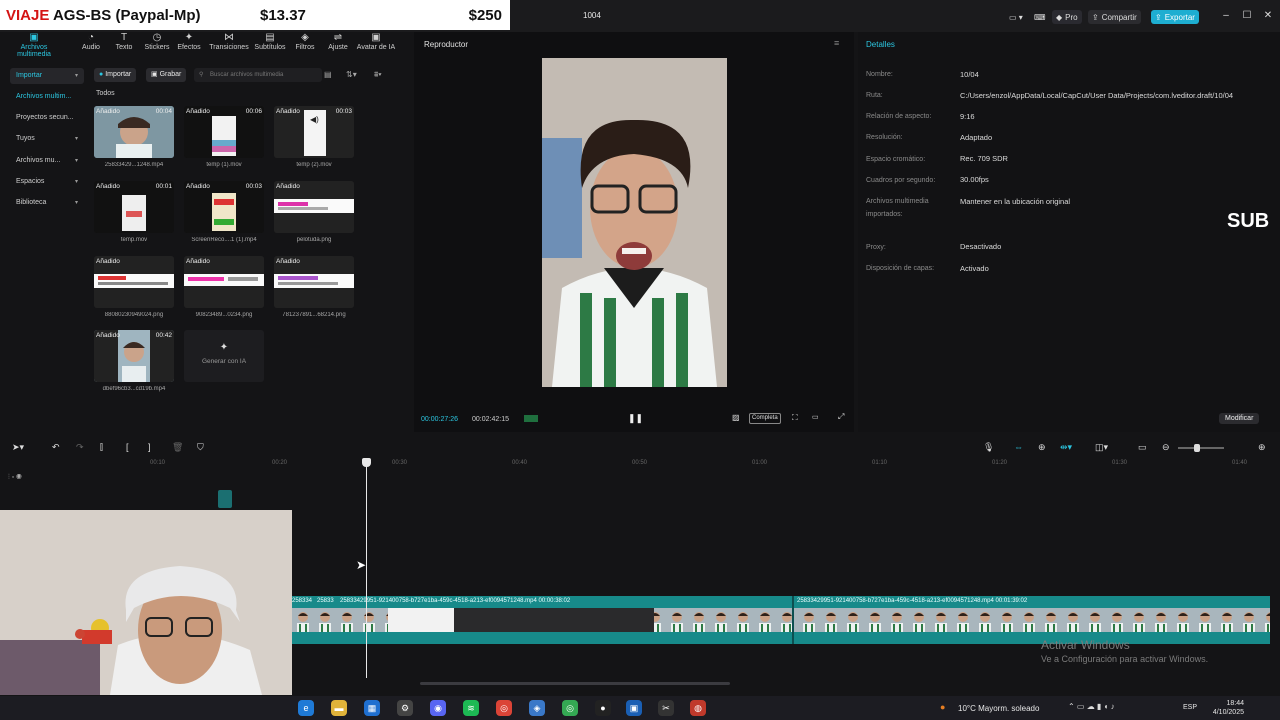 This screenshot has height=720, width=1280. Describe the element at coordinates (76, 182) in the screenshot. I see `chevron-down-icon: ▾` at that location.